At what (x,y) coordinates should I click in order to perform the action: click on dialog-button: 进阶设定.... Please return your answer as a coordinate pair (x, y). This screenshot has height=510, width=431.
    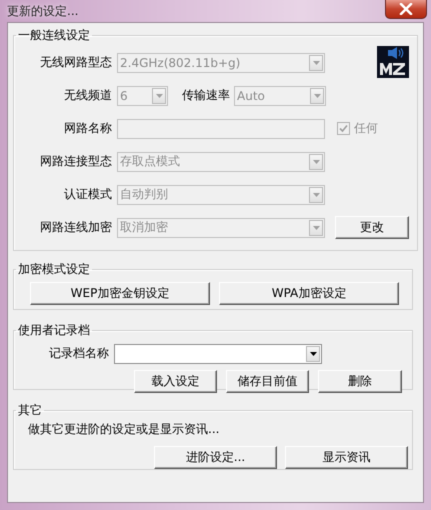
    Looking at the image, I should click on (215, 457).